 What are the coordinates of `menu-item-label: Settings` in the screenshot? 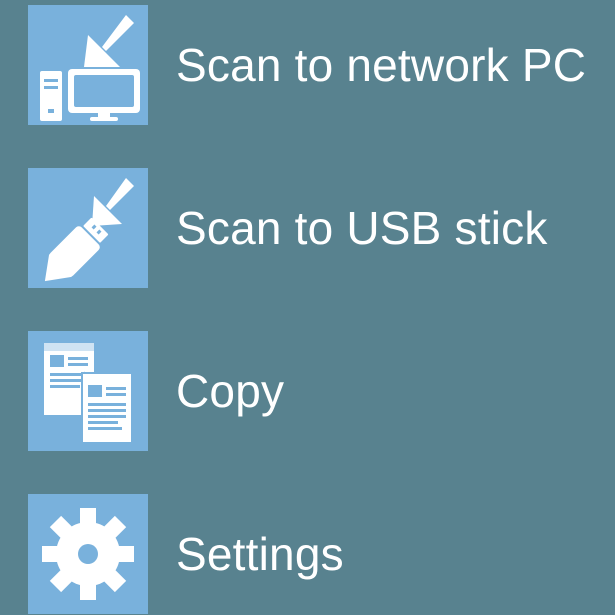 It's located at (260, 554).